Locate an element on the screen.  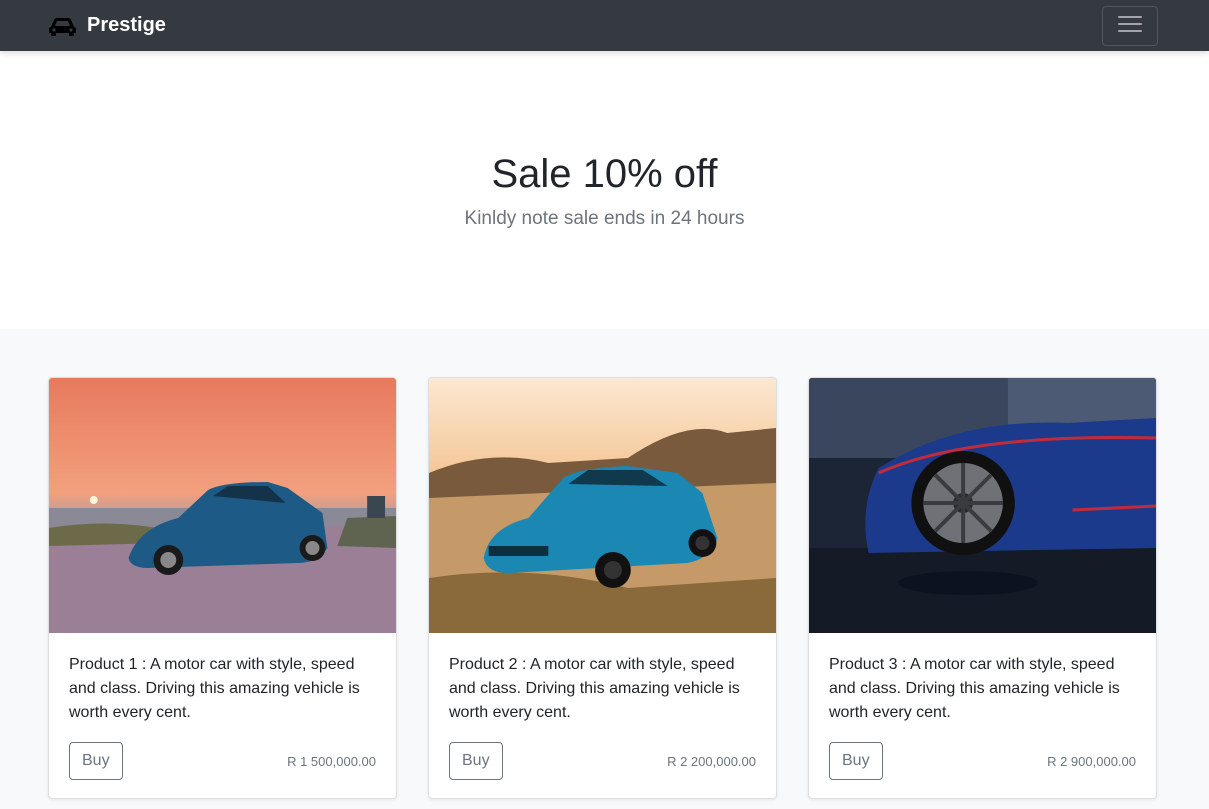
buy-button-3: Buy is located at coordinates (856, 761).